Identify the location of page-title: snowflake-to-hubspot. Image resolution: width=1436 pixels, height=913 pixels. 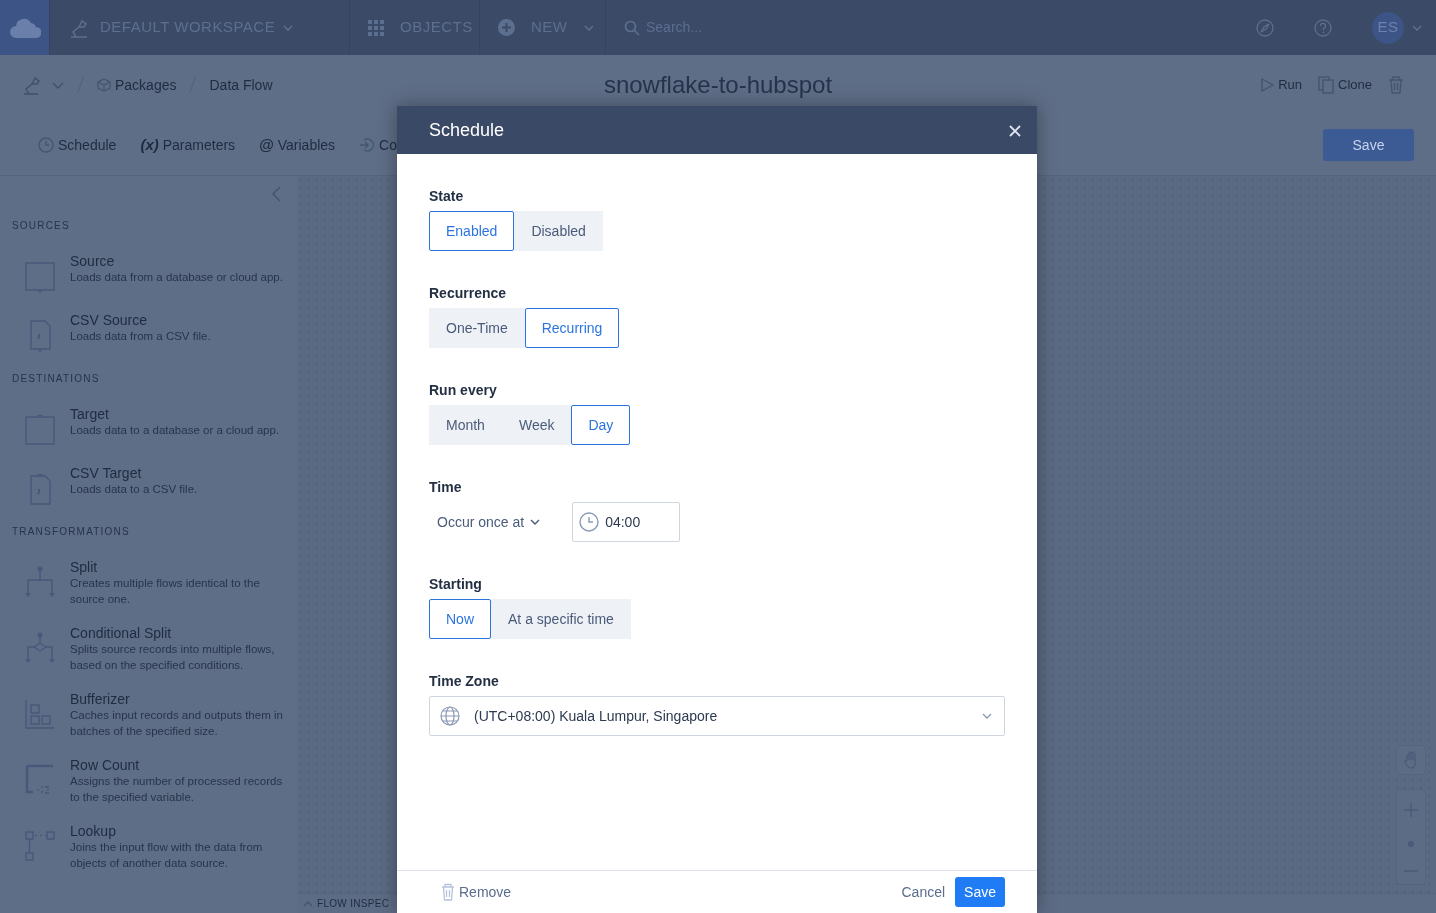
(718, 84).